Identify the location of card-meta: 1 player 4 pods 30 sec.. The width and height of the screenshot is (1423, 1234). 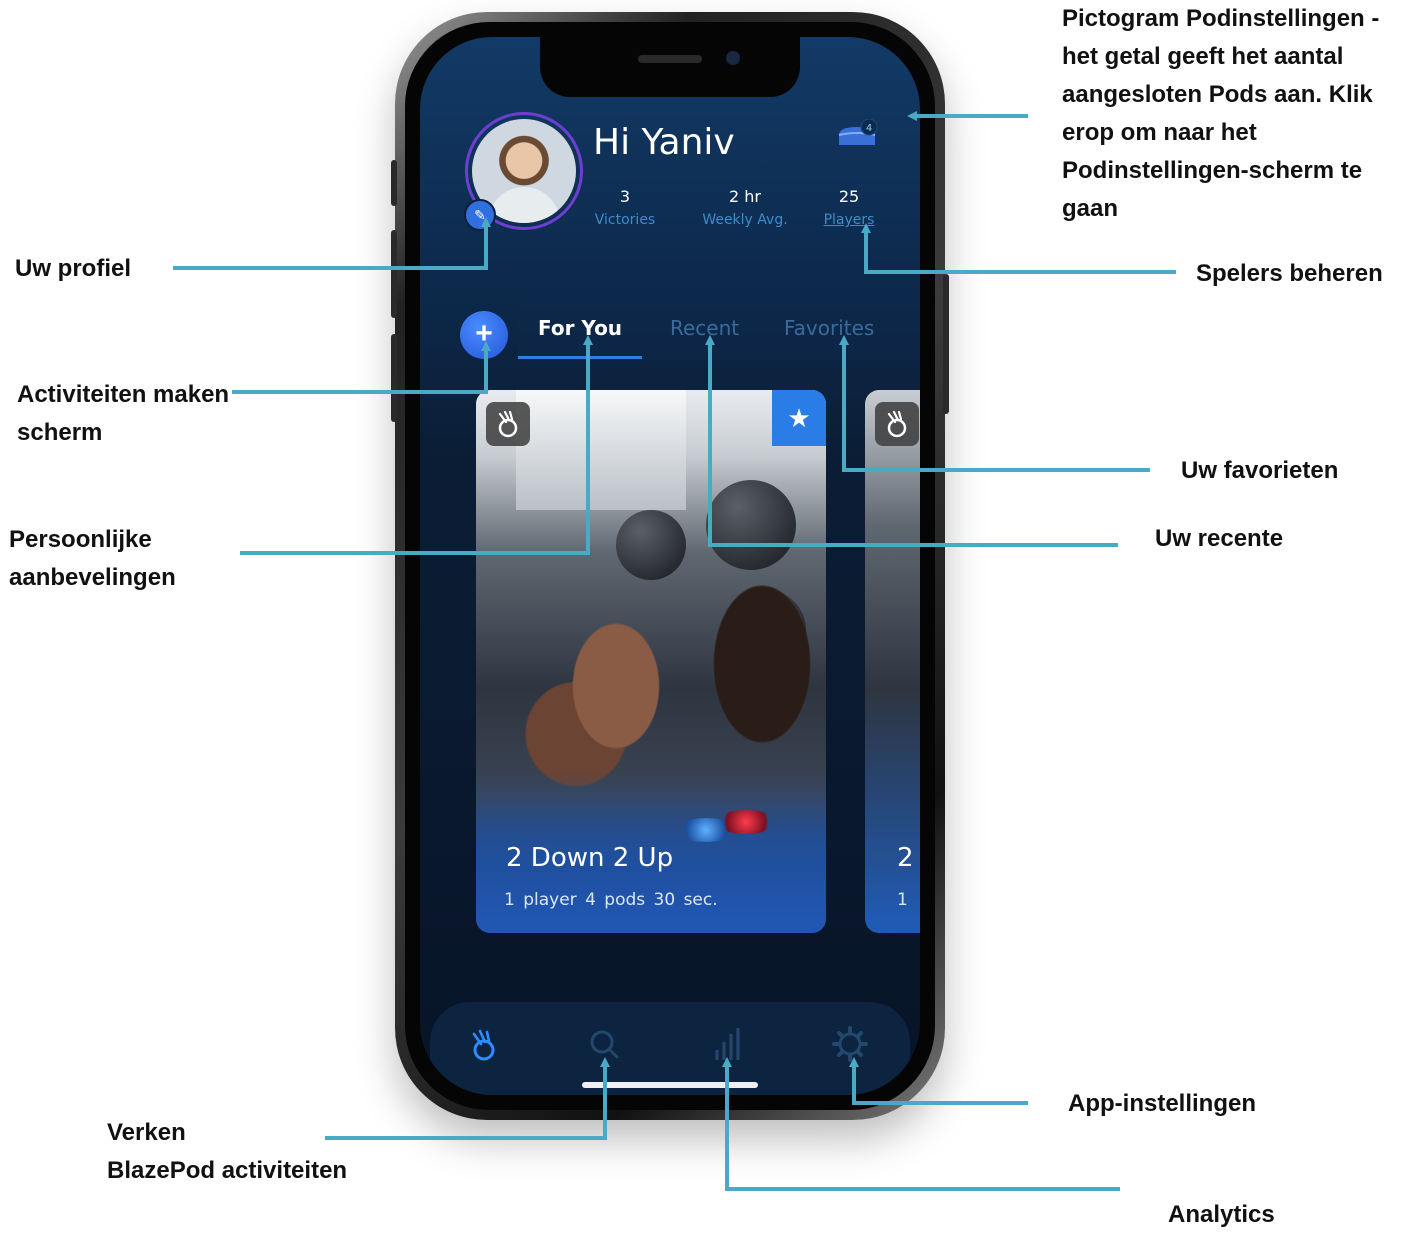
(611, 900).